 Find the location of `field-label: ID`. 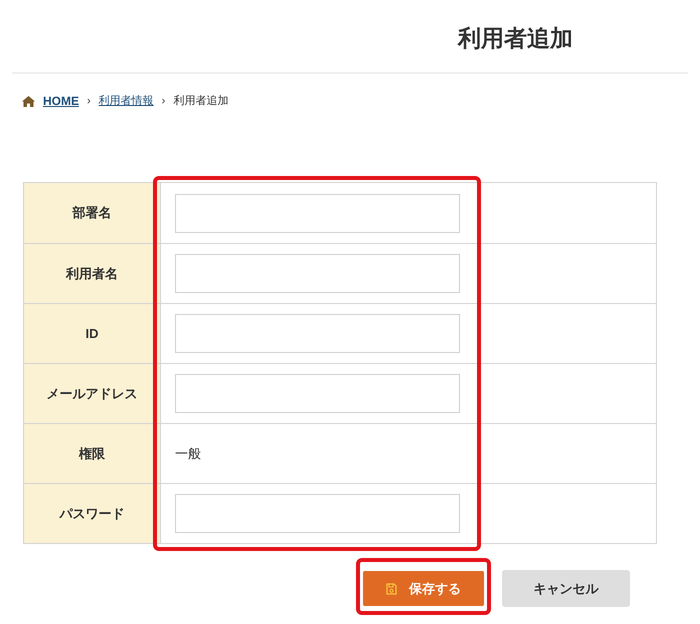

field-label: ID is located at coordinates (92, 333).